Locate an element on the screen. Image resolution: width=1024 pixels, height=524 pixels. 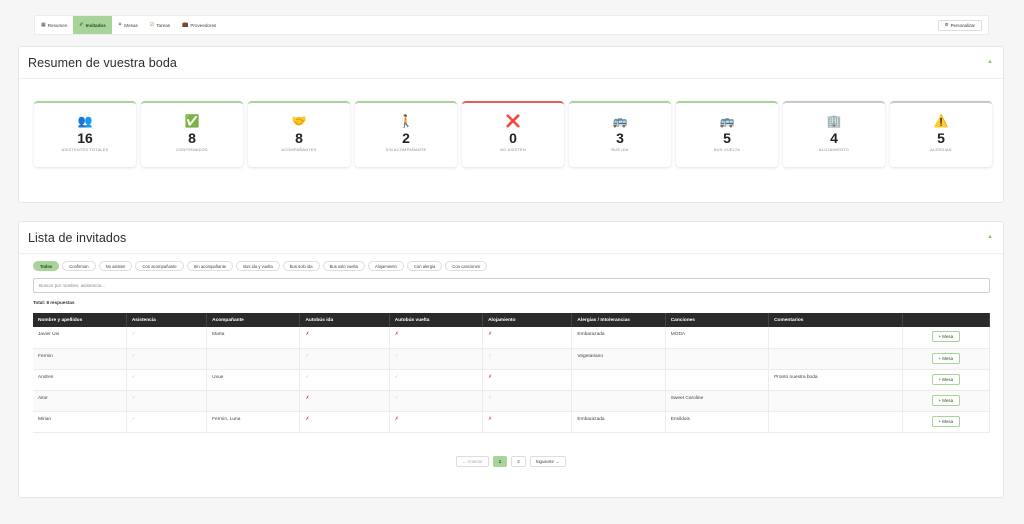
col-bus-ida: Autobús ida is located at coordinates (344, 320).